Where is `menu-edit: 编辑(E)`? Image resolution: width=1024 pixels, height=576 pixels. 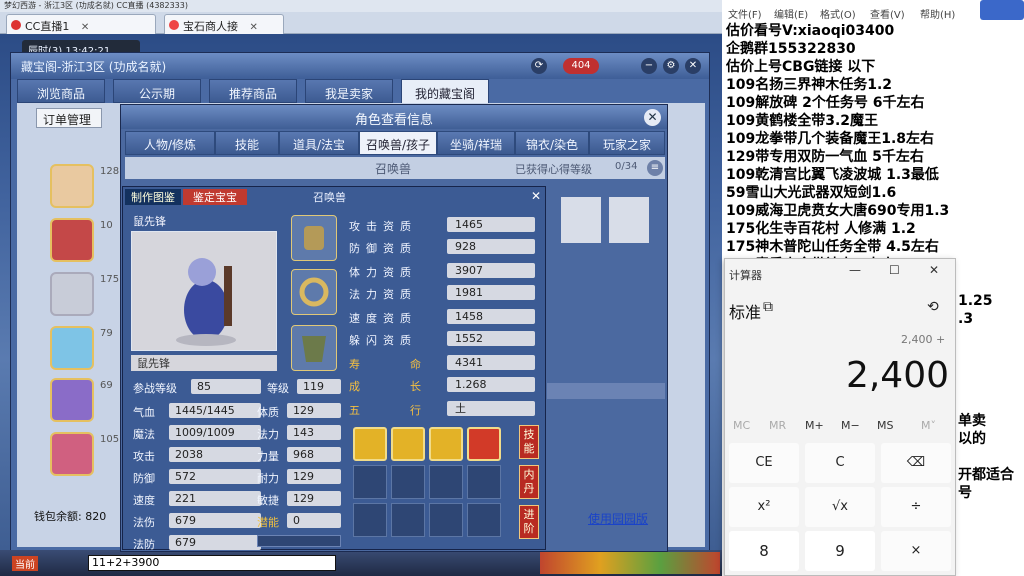 menu-edit: 编辑(E) is located at coordinates (791, 13).